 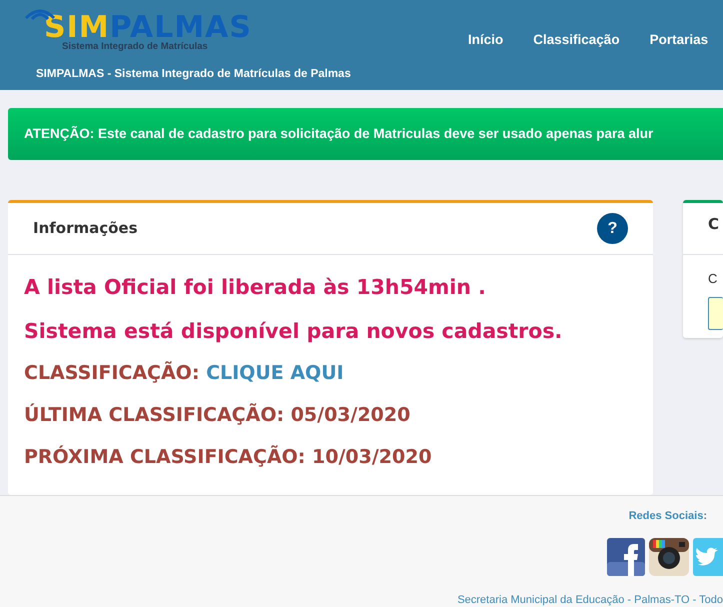 I want to click on alert-banner: ATENÇÃO: Este canal de cadastro para solicitação de Matriculas deve ser usado apenas para alur, so click(x=365, y=134).